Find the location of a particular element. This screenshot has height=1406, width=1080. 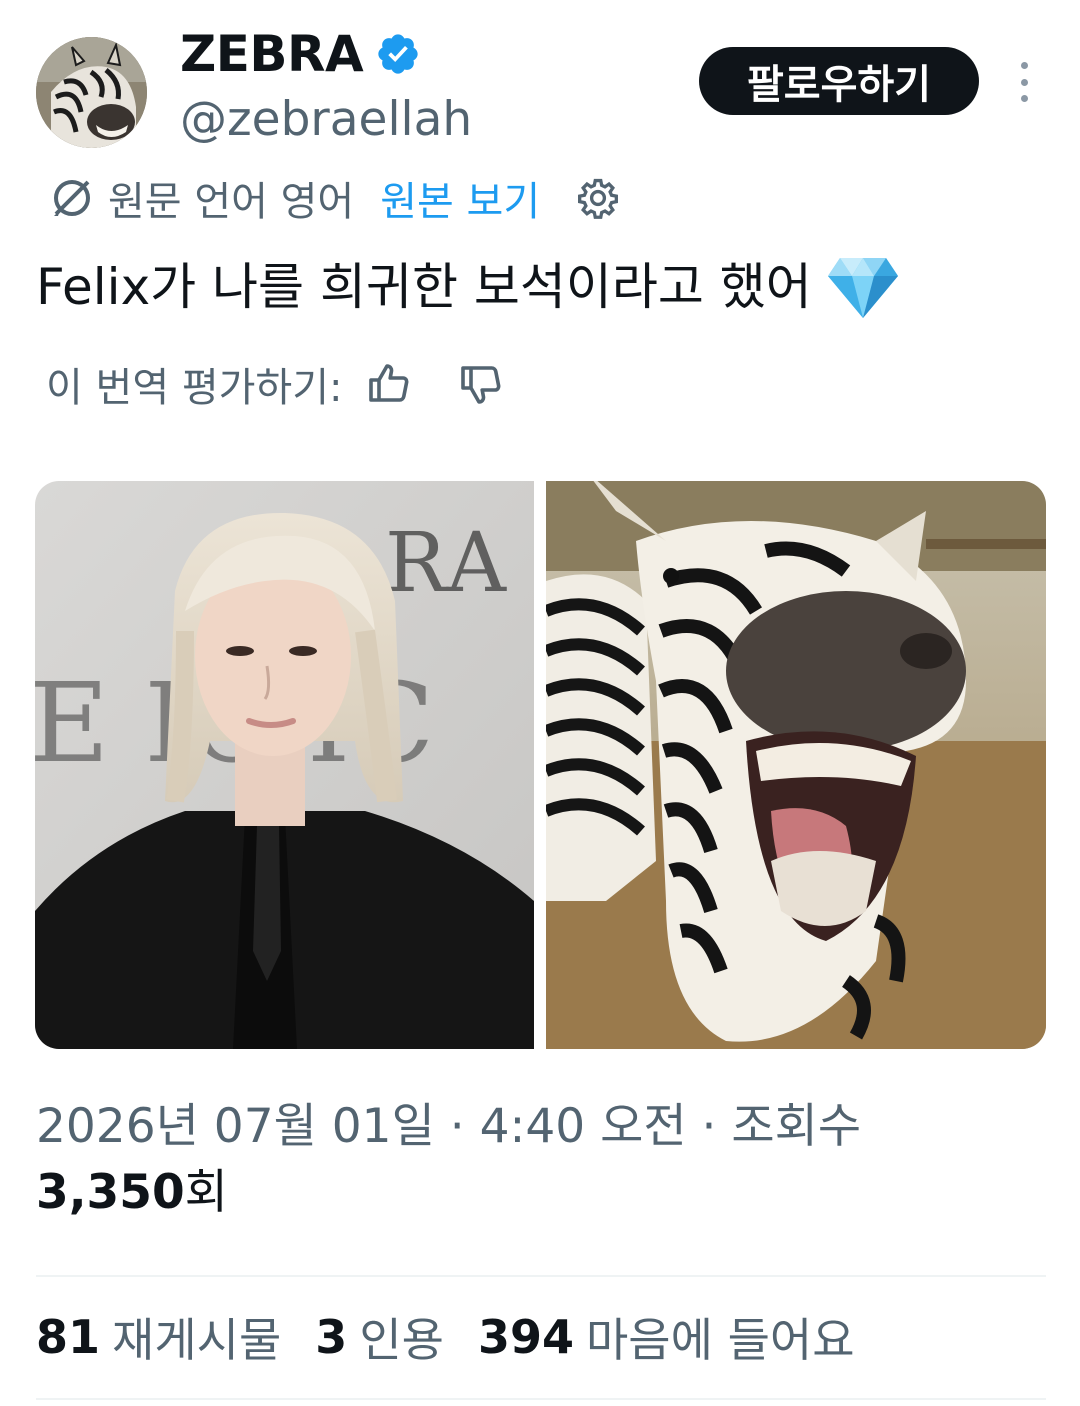

rate-translation-row: 이 번역 평가하기: is located at coordinates (275, 384).